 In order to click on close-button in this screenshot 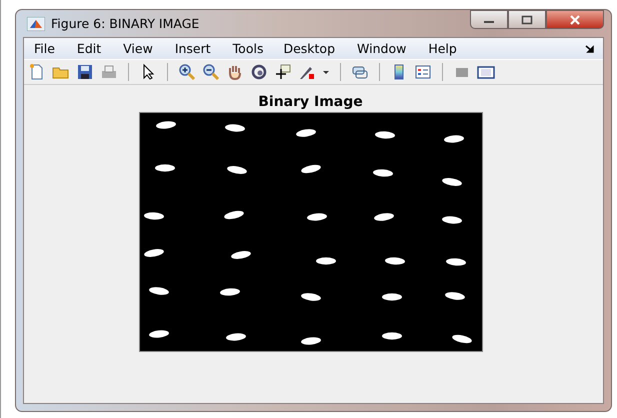, I will do `click(575, 19)`.